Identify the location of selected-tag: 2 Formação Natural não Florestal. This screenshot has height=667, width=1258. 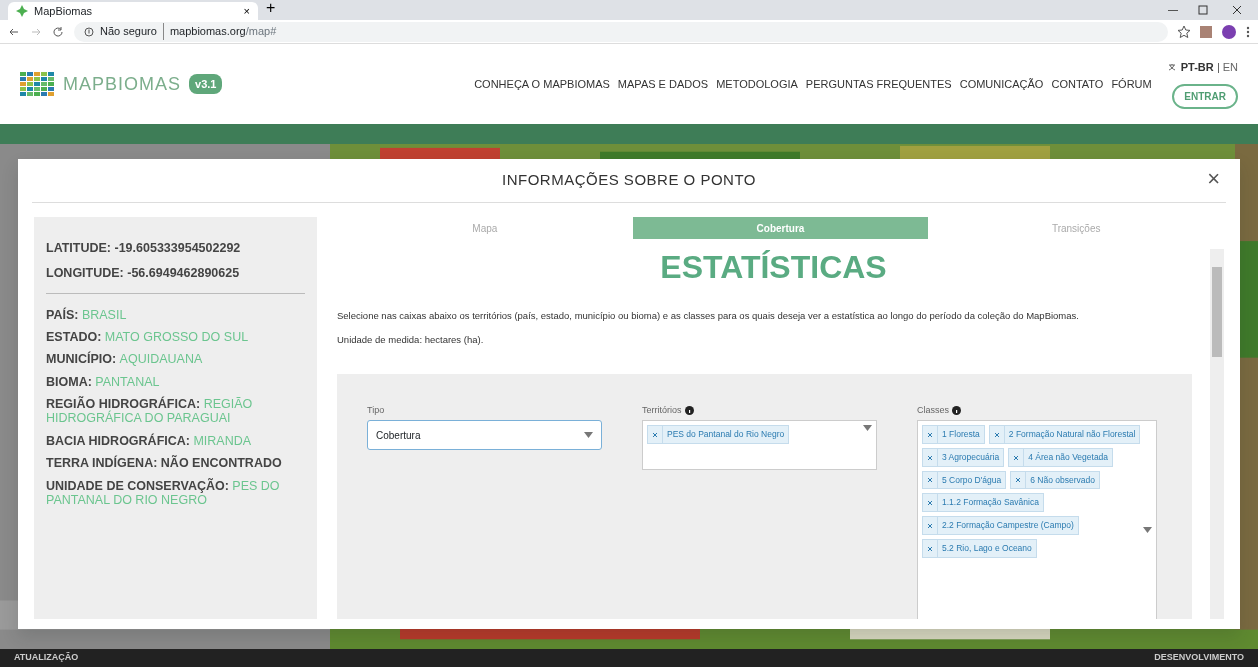
(1064, 434).